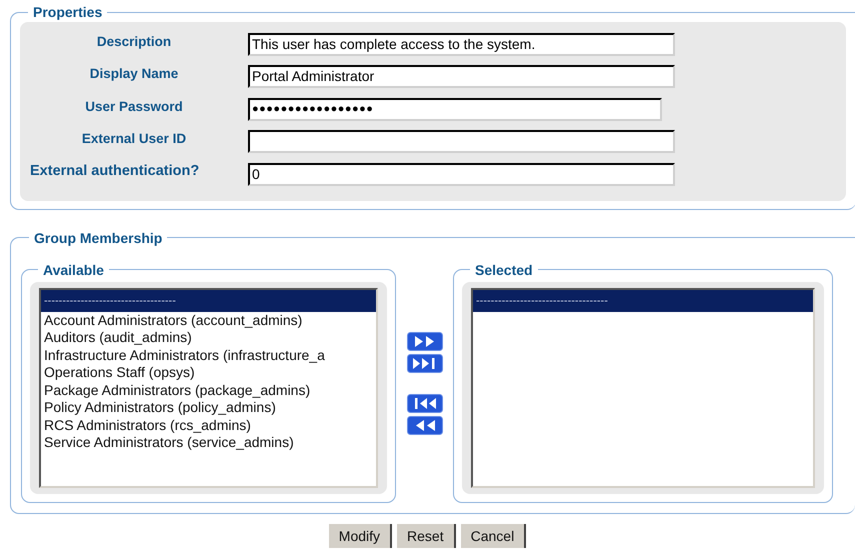 Image resolution: width=855 pixels, height=557 pixels. I want to click on add-all-icon, so click(425, 363).